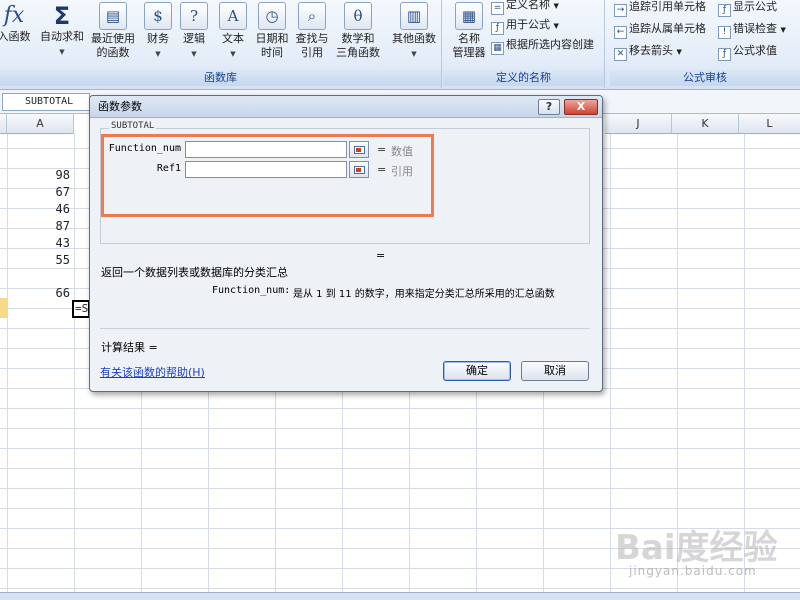  I want to click on remove-arrows-icon: ✕, so click(620, 54).